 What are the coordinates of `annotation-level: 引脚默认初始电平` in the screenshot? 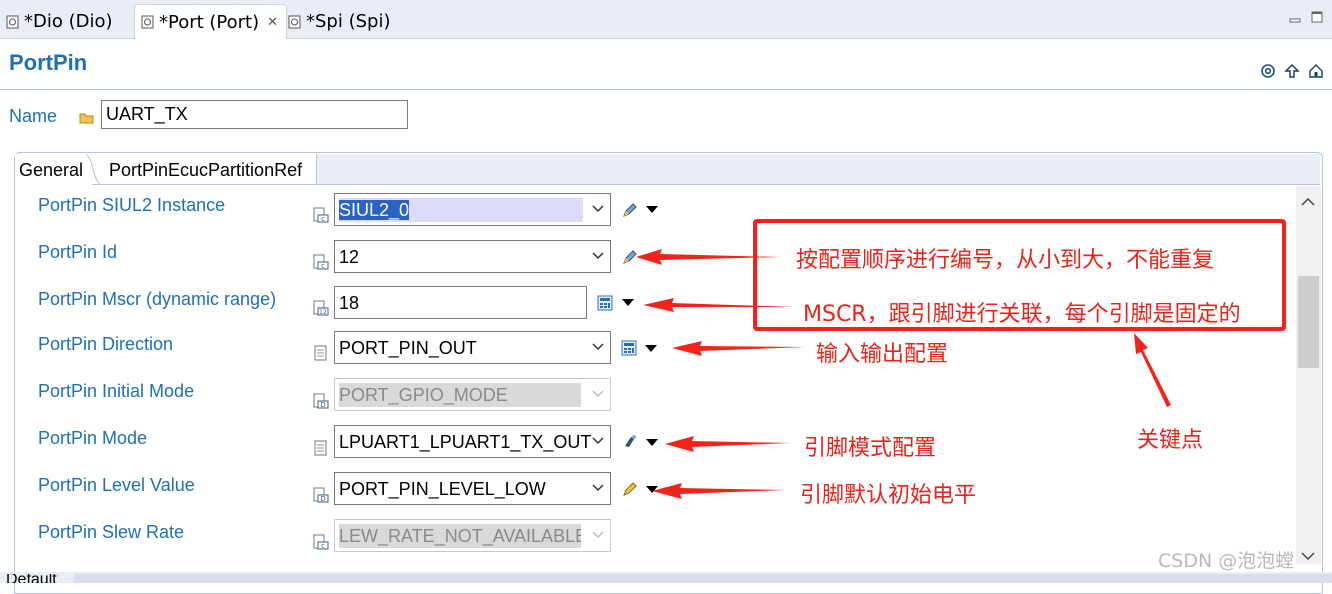 It's located at (888, 495).